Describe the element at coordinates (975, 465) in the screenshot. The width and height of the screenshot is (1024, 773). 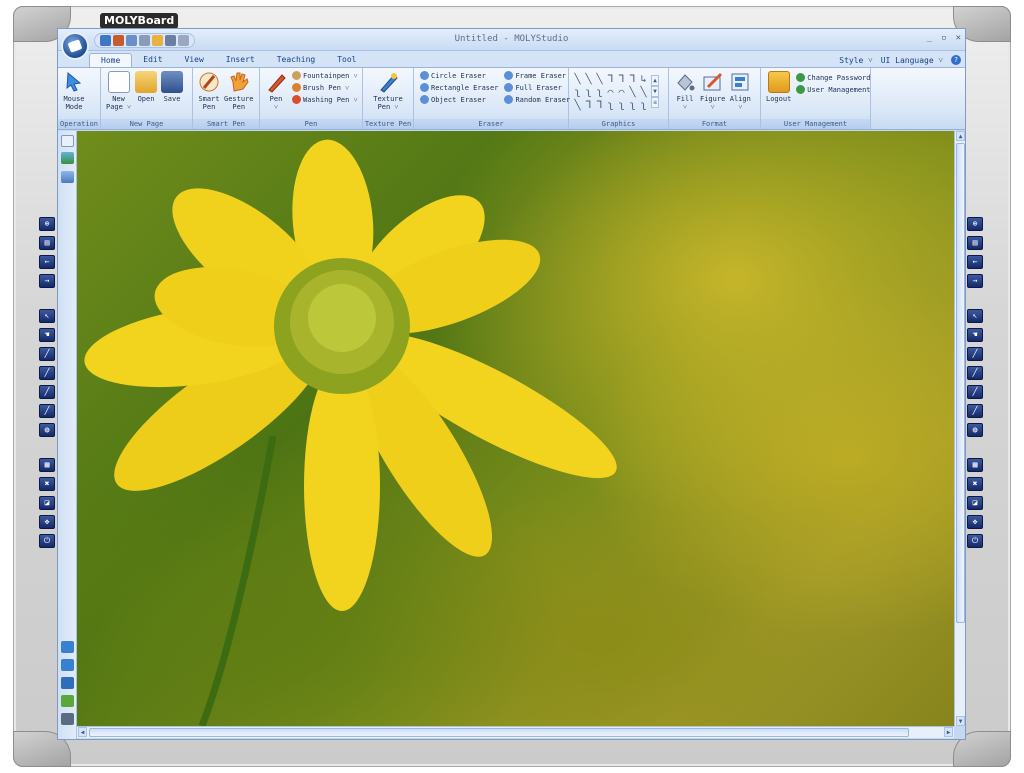
I see `side-right-button-12: ▦` at that location.